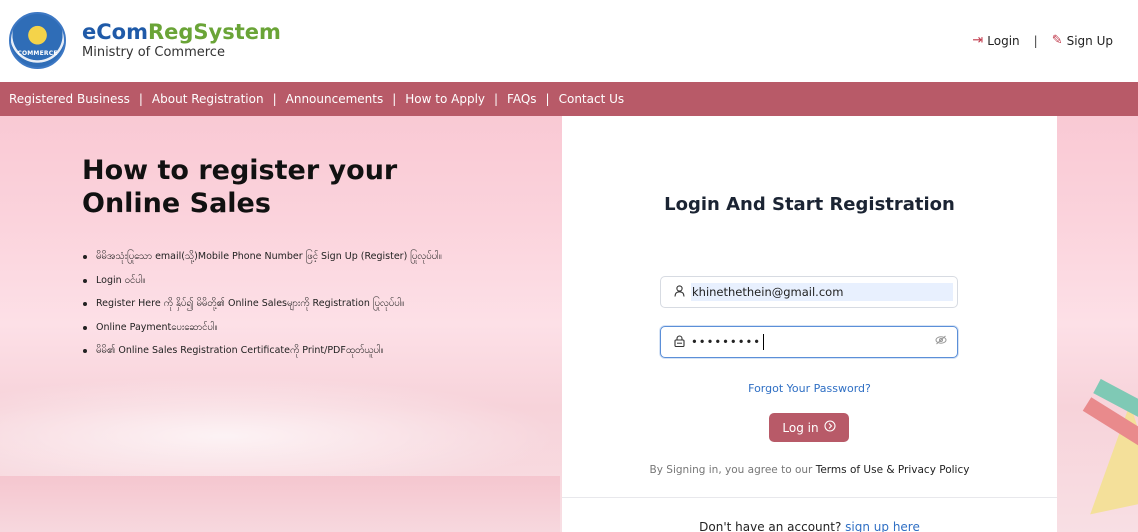 The width and height of the screenshot is (1138, 532). Describe the element at coordinates (1042, 40) in the screenshot. I see `top-nav: ⇥ Login | ✎ Sign Up` at that location.